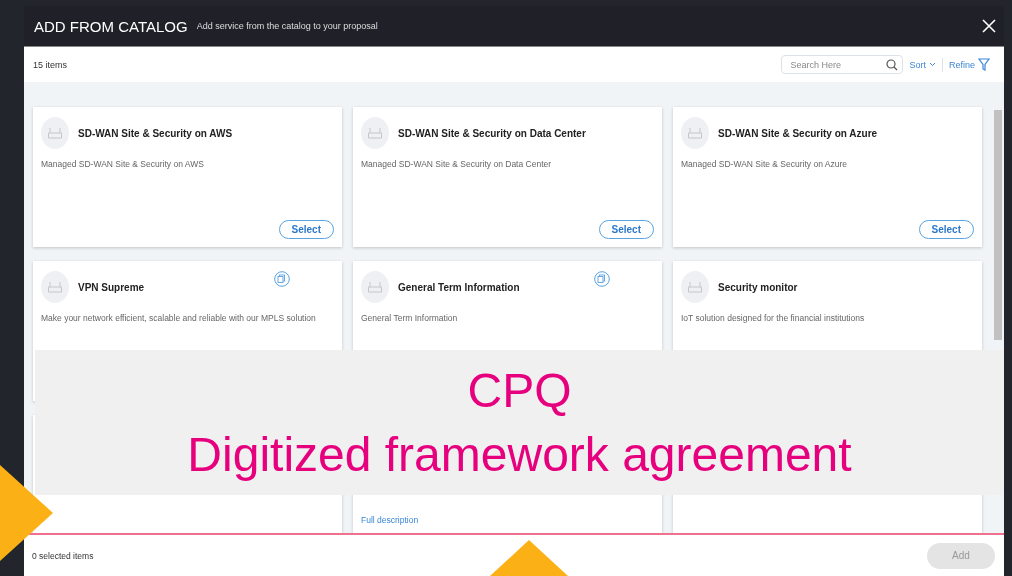  What do you see at coordinates (179, 318) in the screenshot?
I see `card-description: Make your network efficient, scalable and reliable with our MPLS solution` at bounding box center [179, 318].